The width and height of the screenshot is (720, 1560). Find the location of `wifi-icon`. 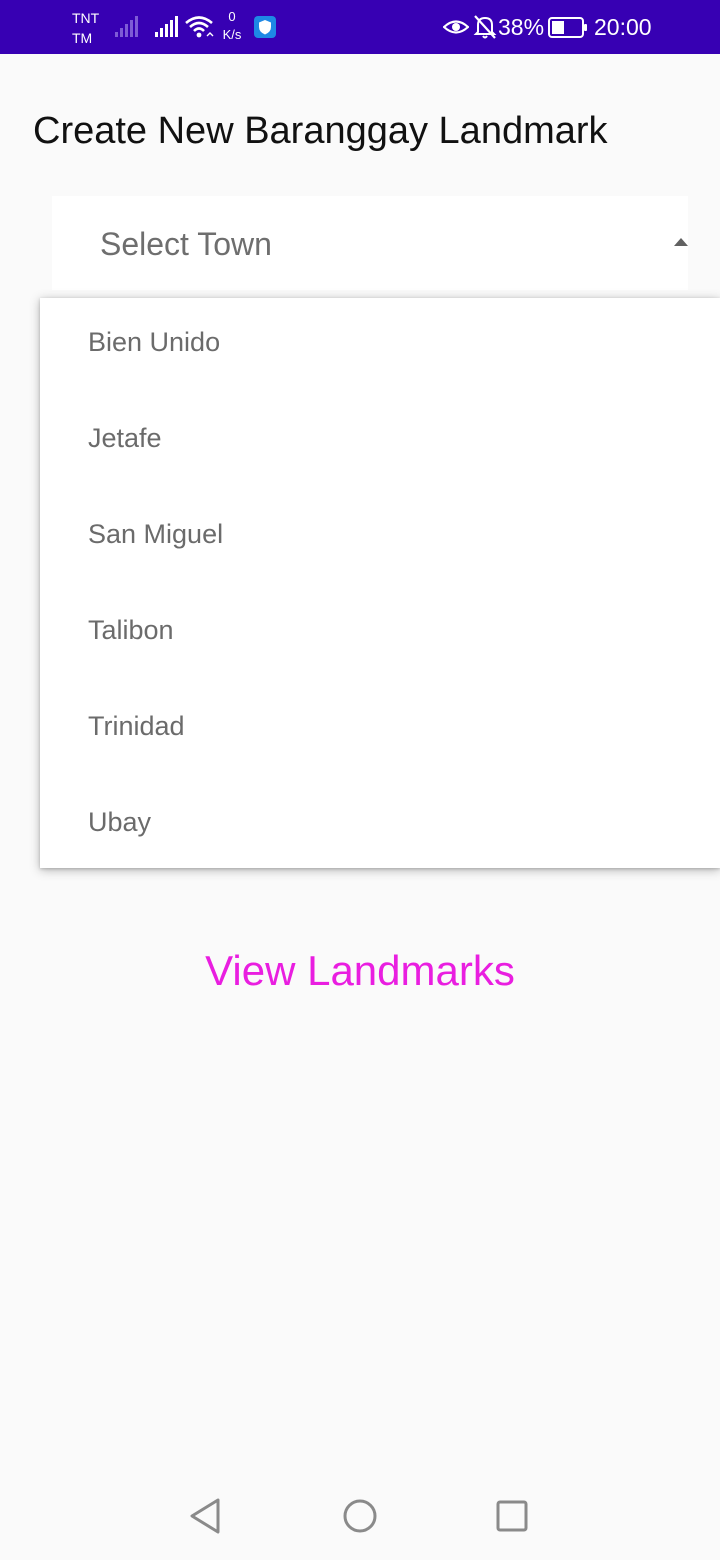

wifi-icon is located at coordinates (199, 27).